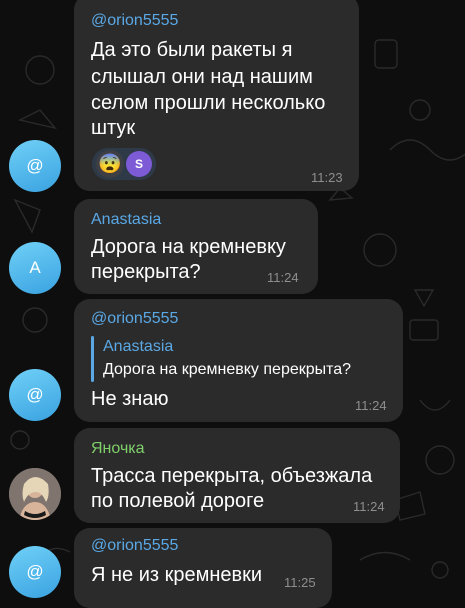  What do you see at coordinates (139, 164) in the screenshot?
I see `reactor-avatar: S` at bounding box center [139, 164].